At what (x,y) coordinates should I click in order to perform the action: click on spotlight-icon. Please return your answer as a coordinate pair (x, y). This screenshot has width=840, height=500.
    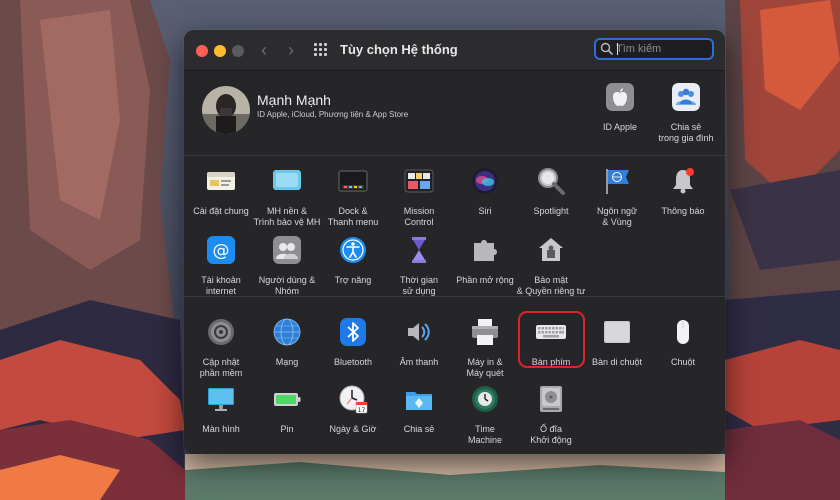
    Looking at the image, I should click on (551, 181).